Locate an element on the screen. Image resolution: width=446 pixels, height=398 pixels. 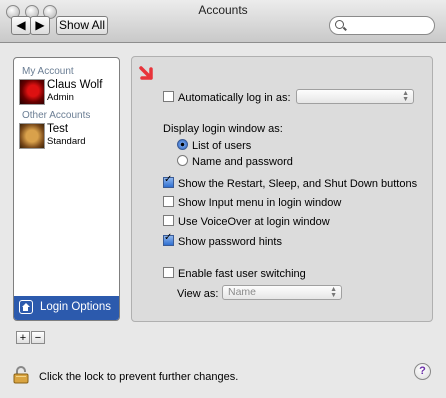
help-button: ? is located at coordinates (422, 371).